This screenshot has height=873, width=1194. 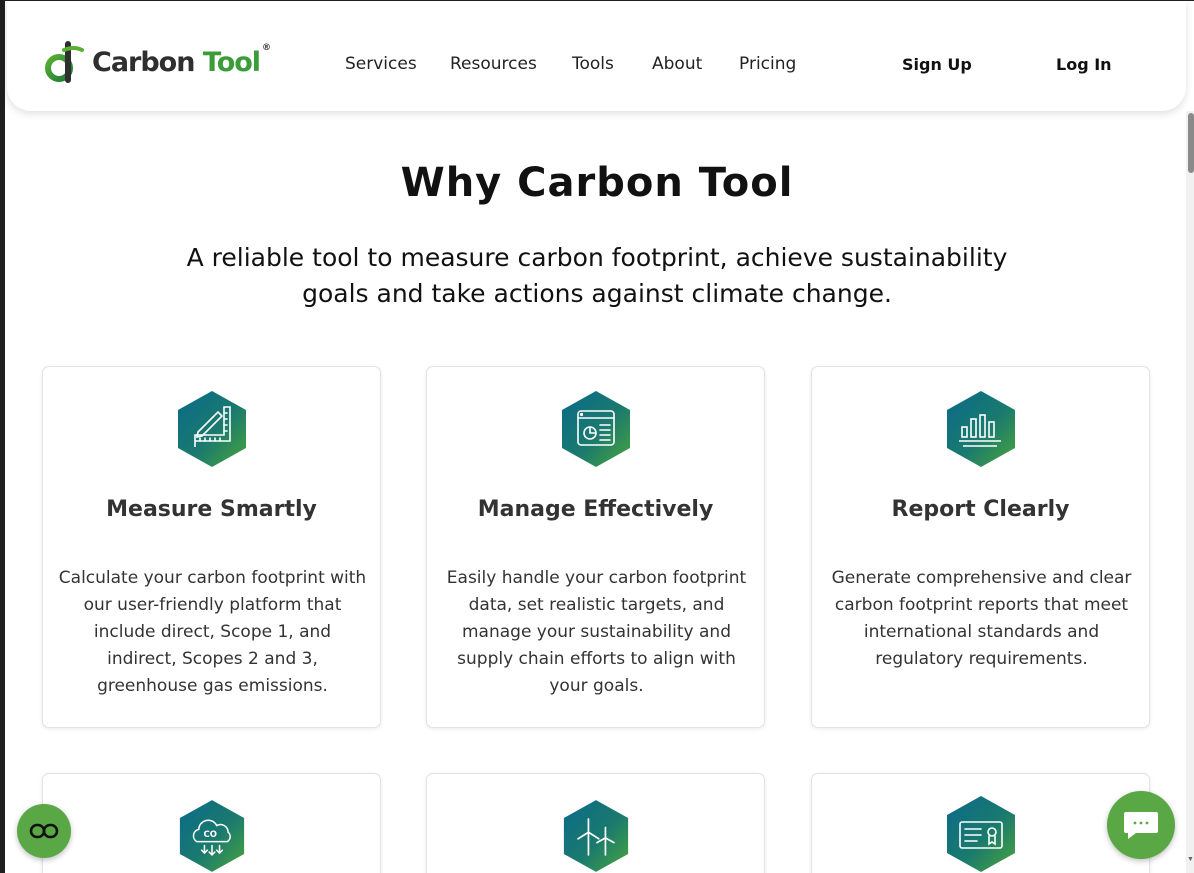 I want to click on logo-mark-icon, so click(x=64, y=62).